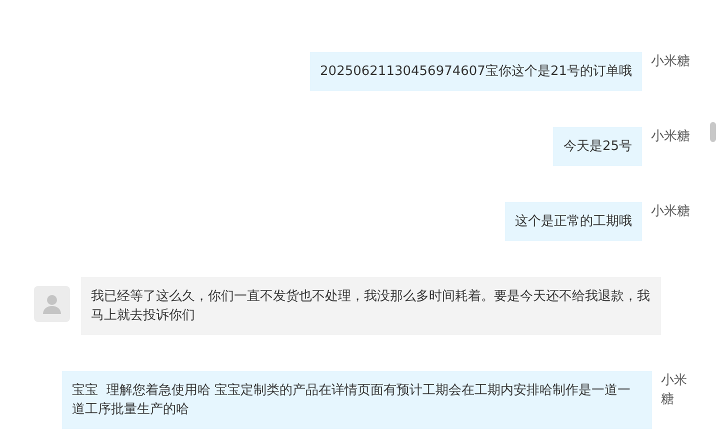 The image size is (726, 434). Describe the element at coordinates (476, 71) in the screenshot. I see `message-bubble: 20250621130456974607宝你这个是21号的订单哦` at that location.